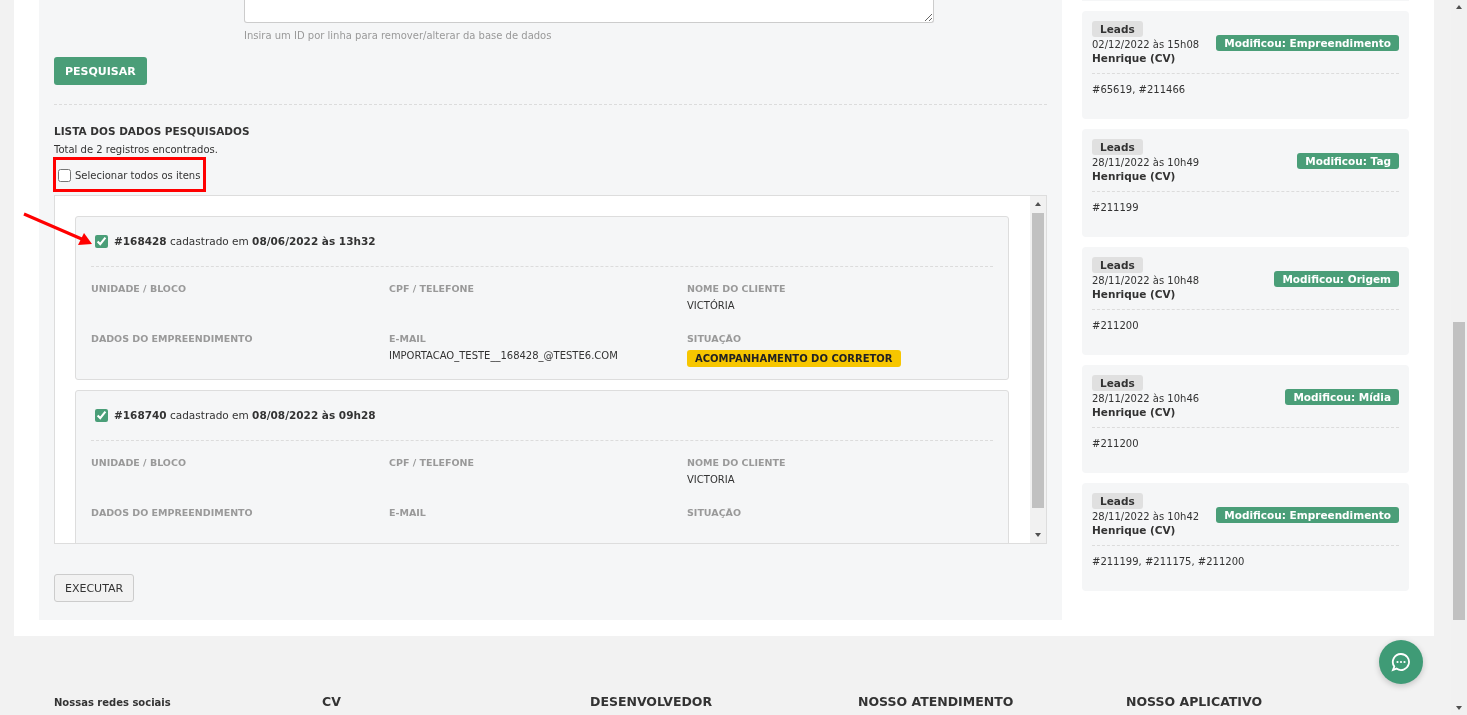  I want to click on footer-heading: NOSSO APLICATIVO, so click(1195, 701).